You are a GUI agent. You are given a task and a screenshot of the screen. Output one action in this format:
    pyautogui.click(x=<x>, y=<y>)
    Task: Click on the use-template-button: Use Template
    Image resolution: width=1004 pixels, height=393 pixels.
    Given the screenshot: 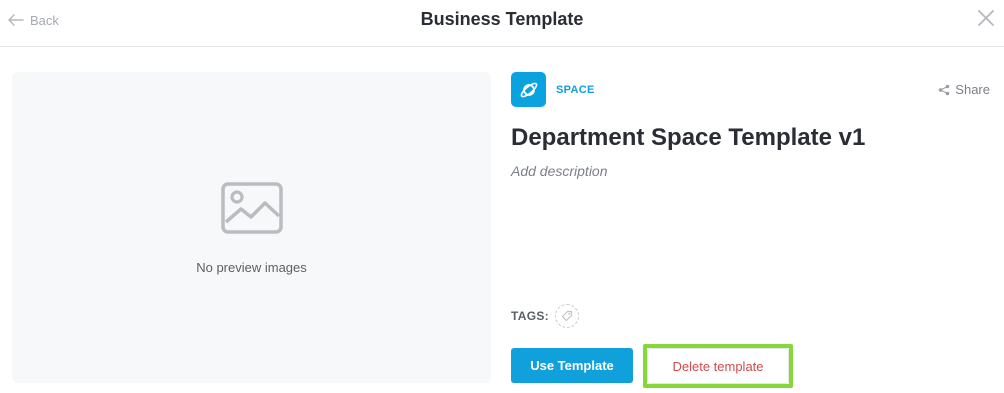 What is the action you would take?
    pyautogui.click(x=572, y=365)
    